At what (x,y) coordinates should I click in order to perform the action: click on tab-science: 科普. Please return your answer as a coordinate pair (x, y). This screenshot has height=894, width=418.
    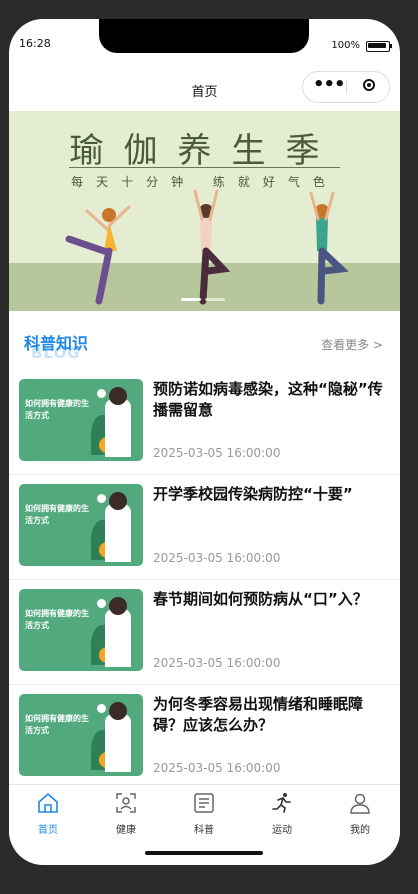
    Looking at the image, I should click on (204, 813).